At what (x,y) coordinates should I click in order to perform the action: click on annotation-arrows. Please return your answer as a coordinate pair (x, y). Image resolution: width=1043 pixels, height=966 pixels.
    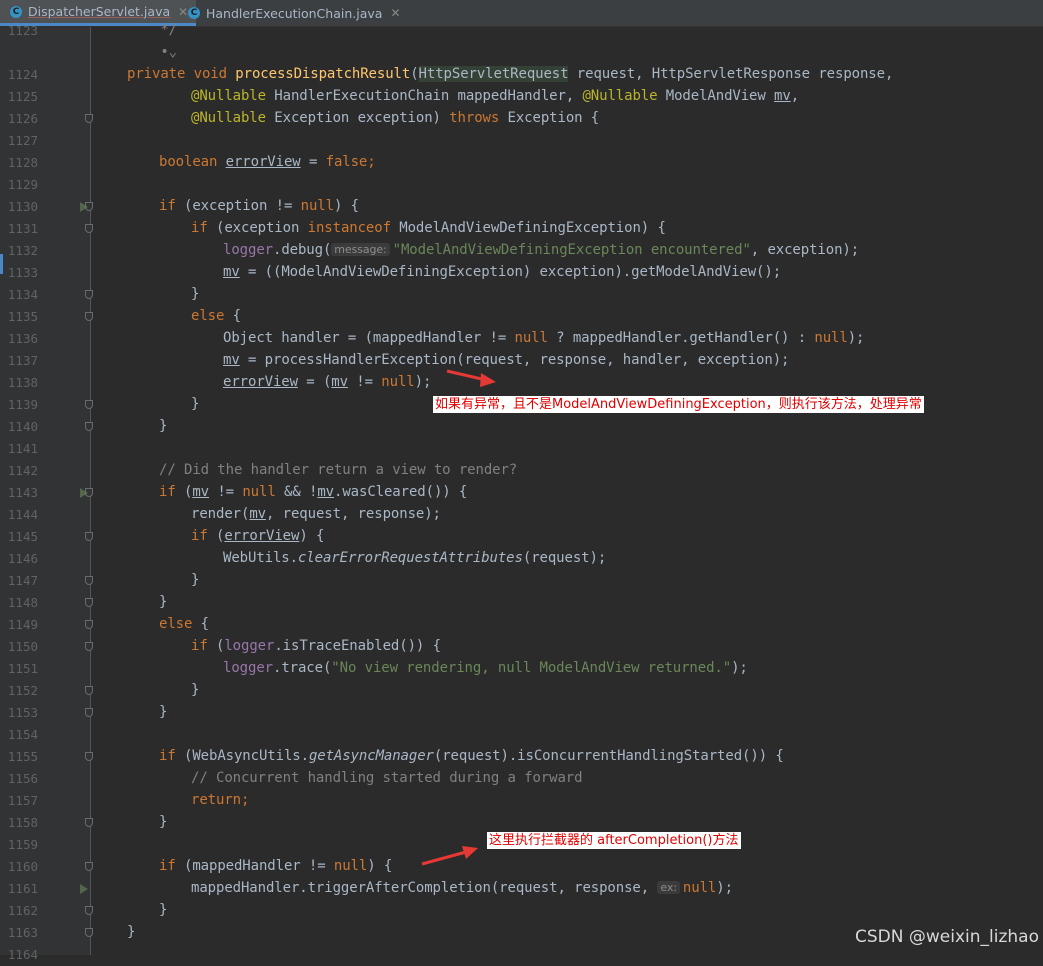
    Looking at the image, I should click on (458, 617).